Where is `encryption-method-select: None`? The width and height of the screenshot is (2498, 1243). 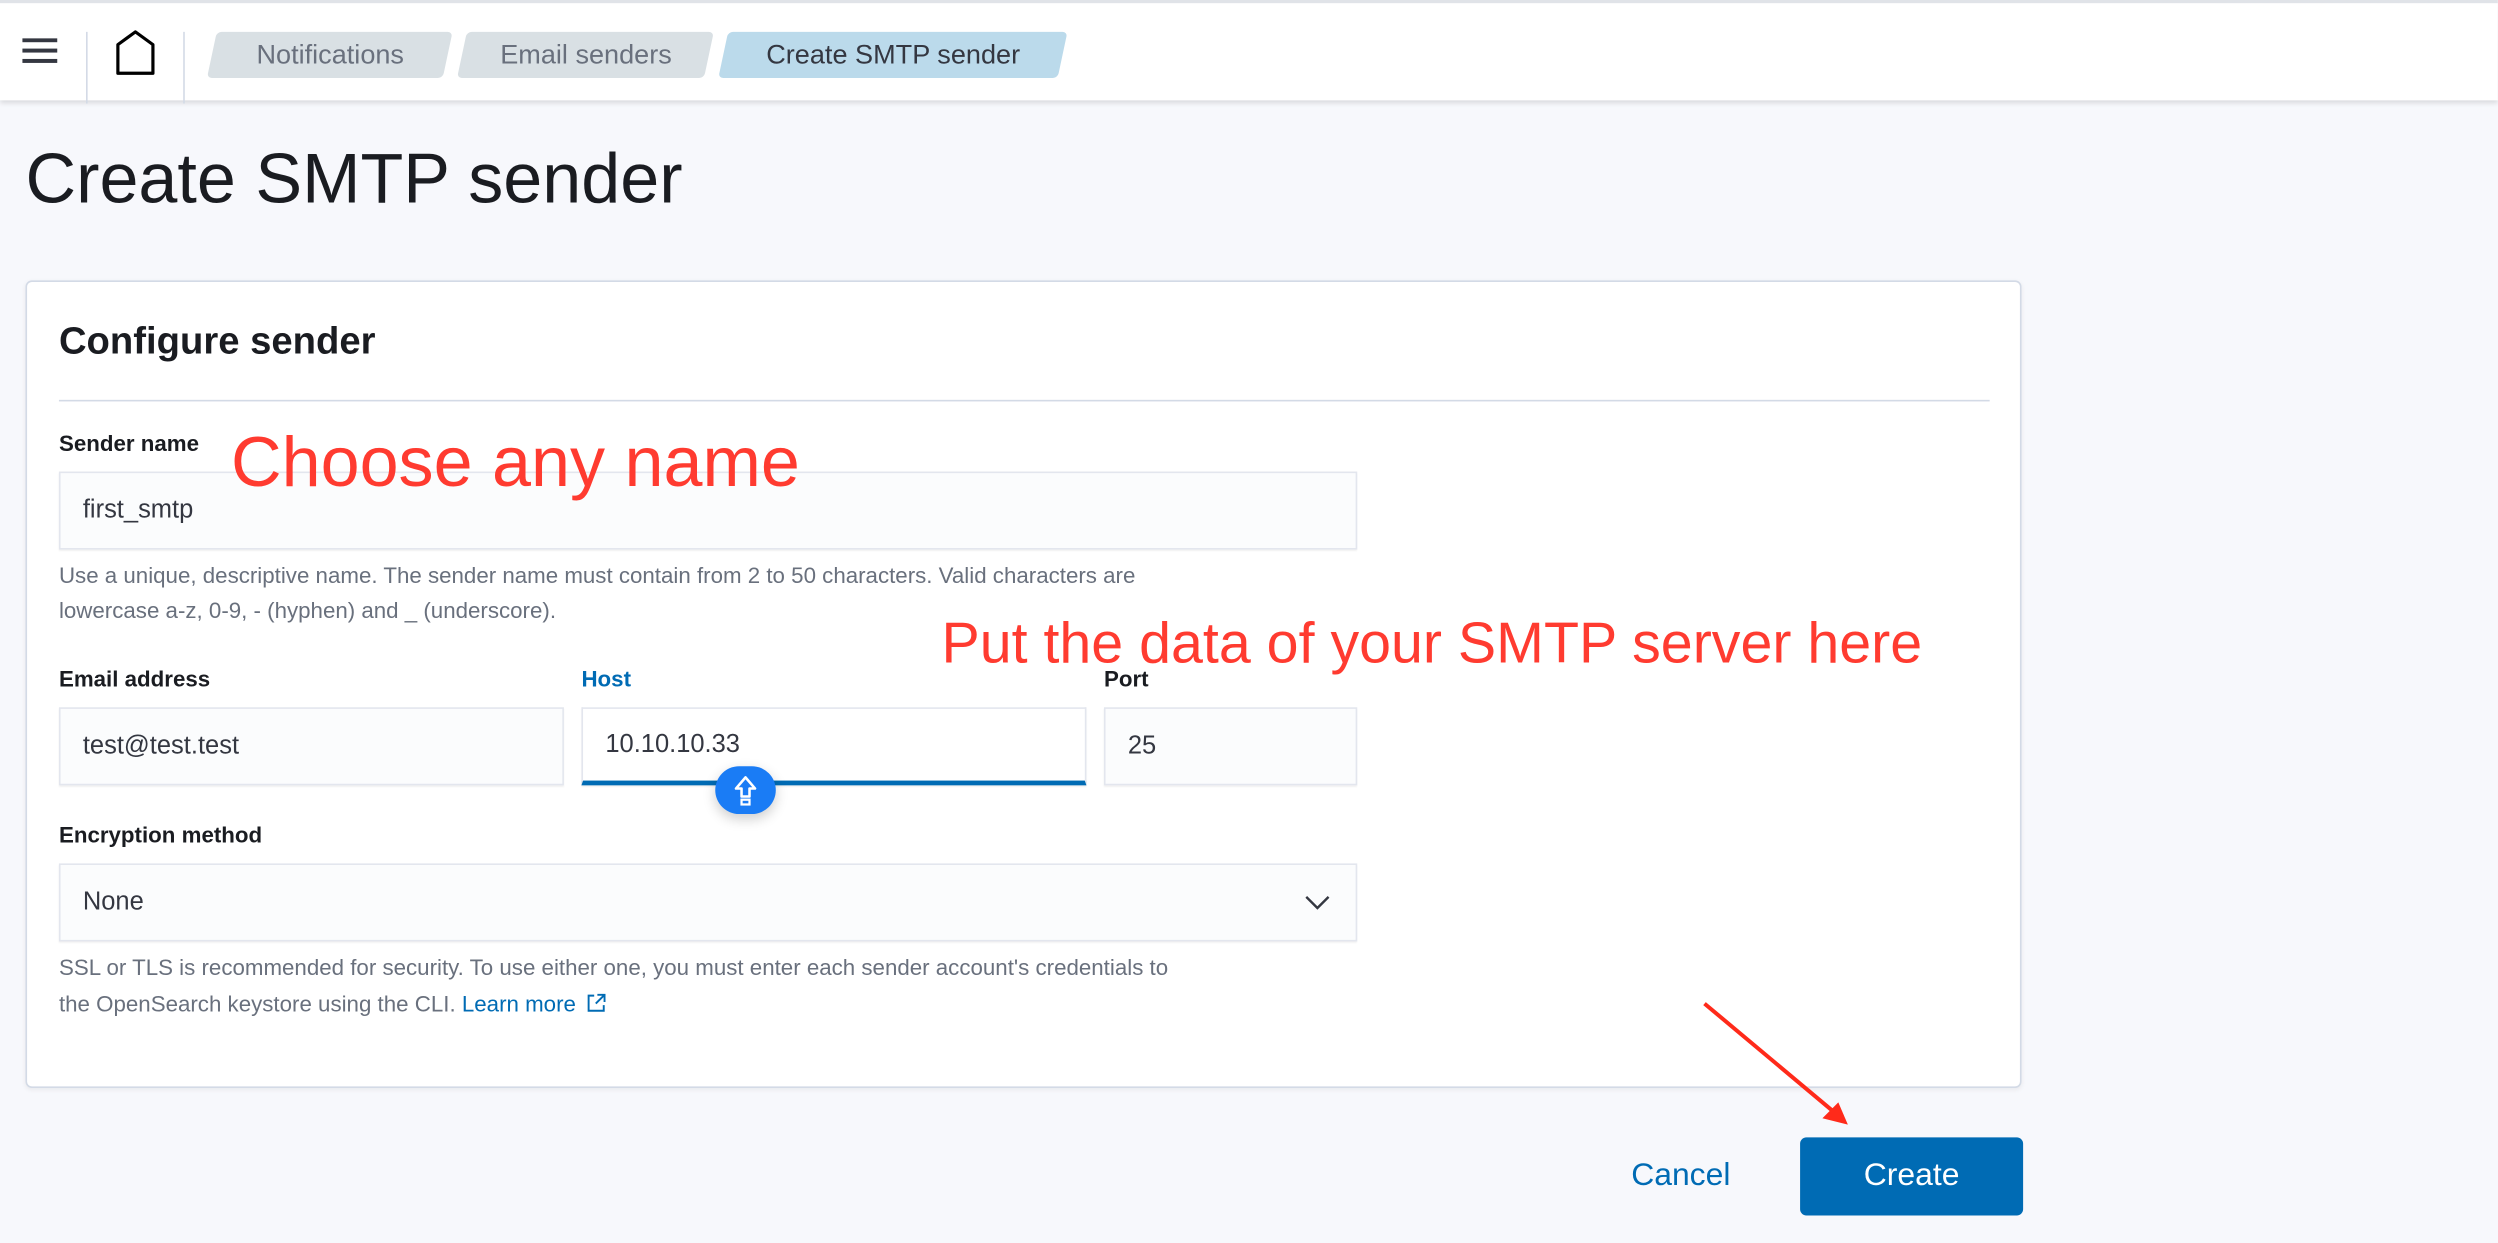 encryption-method-select: None is located at coordinates (708, 902).